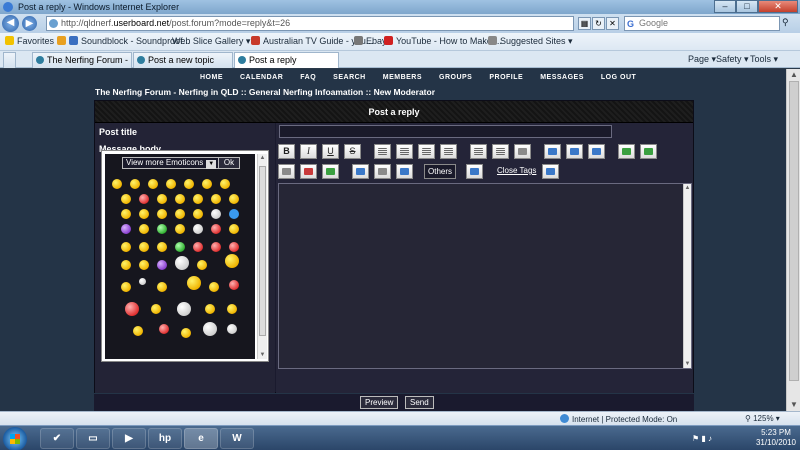  What do you see at coordinates (764, 59) in the screenshot?
I see `tools-menu: Tools ▾` at bounding box center [764, 59].